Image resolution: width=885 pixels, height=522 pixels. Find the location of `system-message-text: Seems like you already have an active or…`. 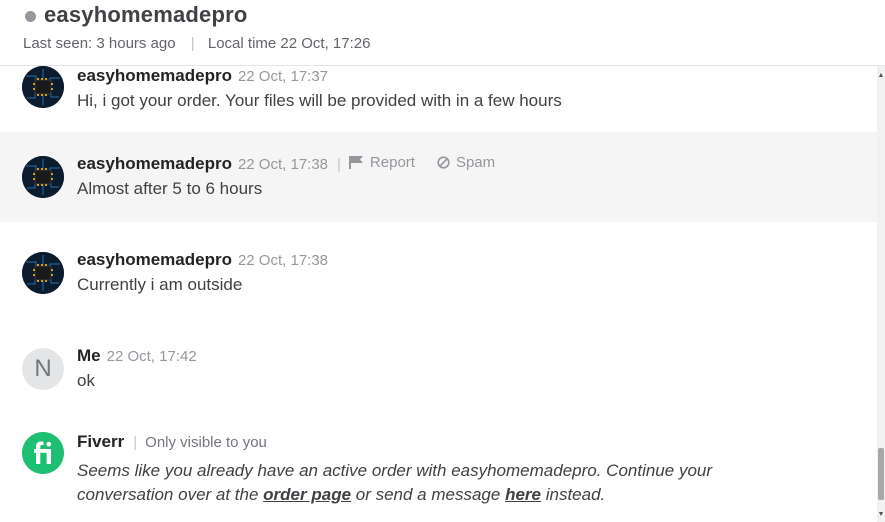

system-message-text: Seems like you already have an active or… is located at coordinates (407, 483).